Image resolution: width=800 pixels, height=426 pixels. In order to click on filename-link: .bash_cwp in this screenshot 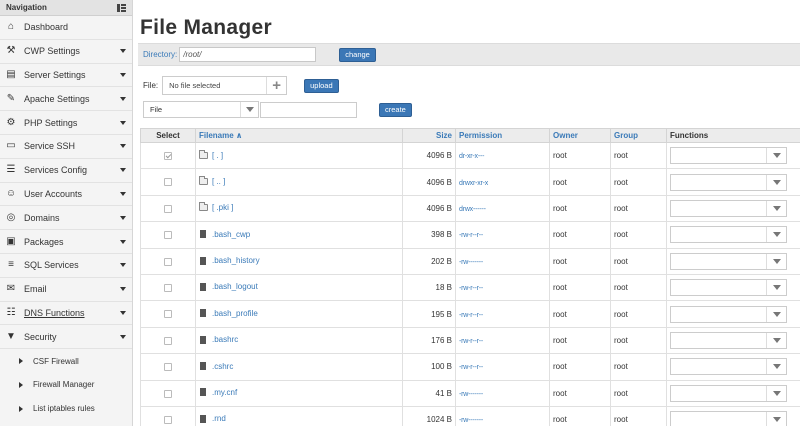, I will do `click(224, 234)`.